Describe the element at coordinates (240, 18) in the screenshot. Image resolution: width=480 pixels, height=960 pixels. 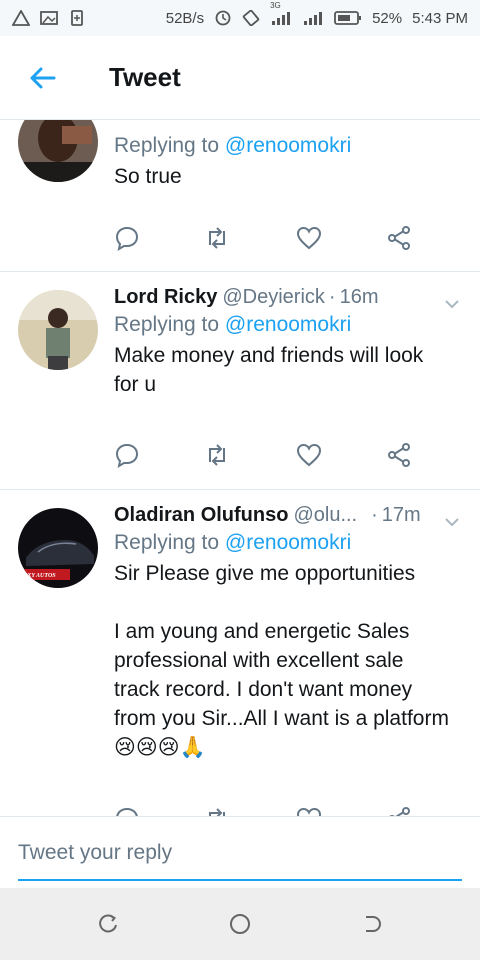
I see `status-bar: 52B/s 3G 52% 5:43 PM` at that location.